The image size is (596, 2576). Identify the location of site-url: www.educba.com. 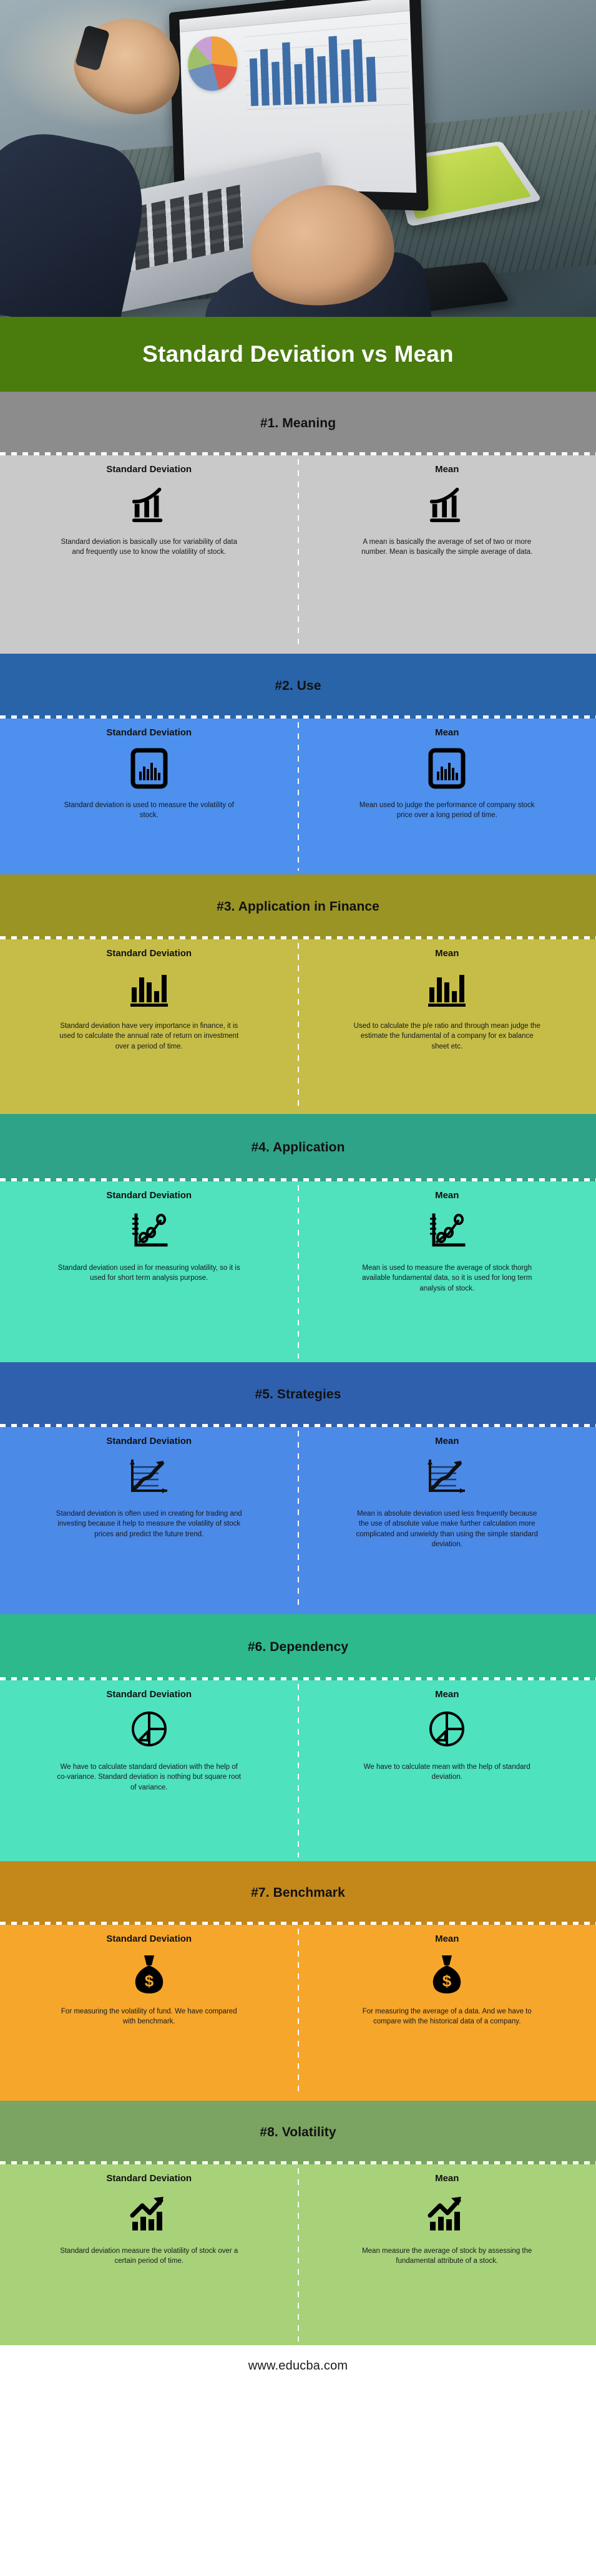
(298, 2366).